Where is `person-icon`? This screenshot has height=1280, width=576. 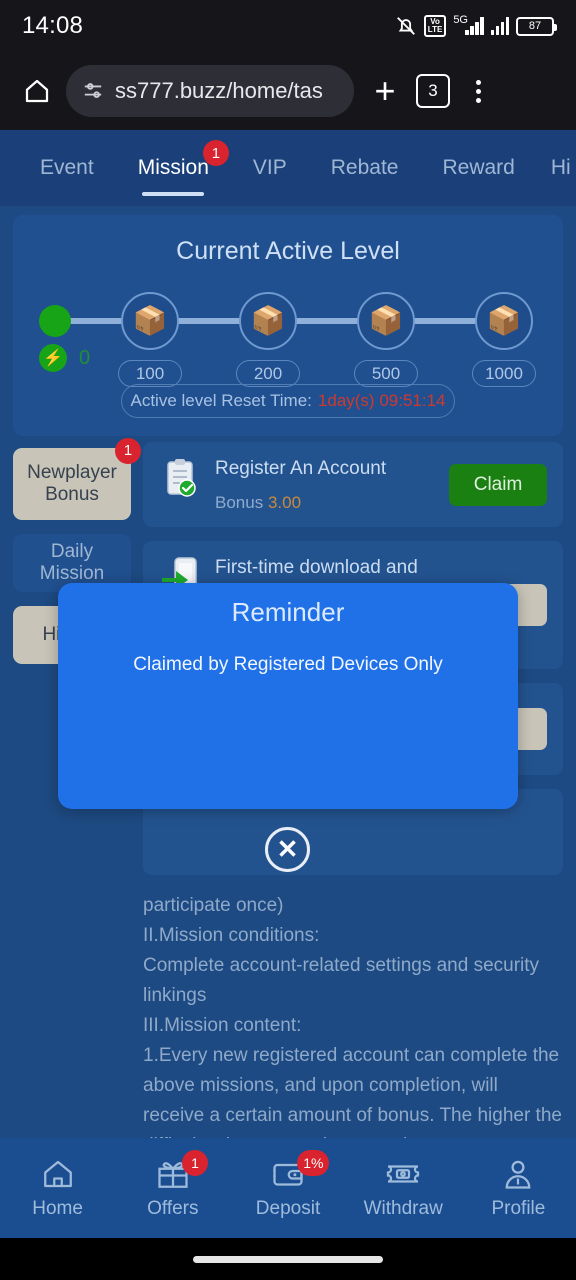 person-icon is located at coordinates (518, 1174).